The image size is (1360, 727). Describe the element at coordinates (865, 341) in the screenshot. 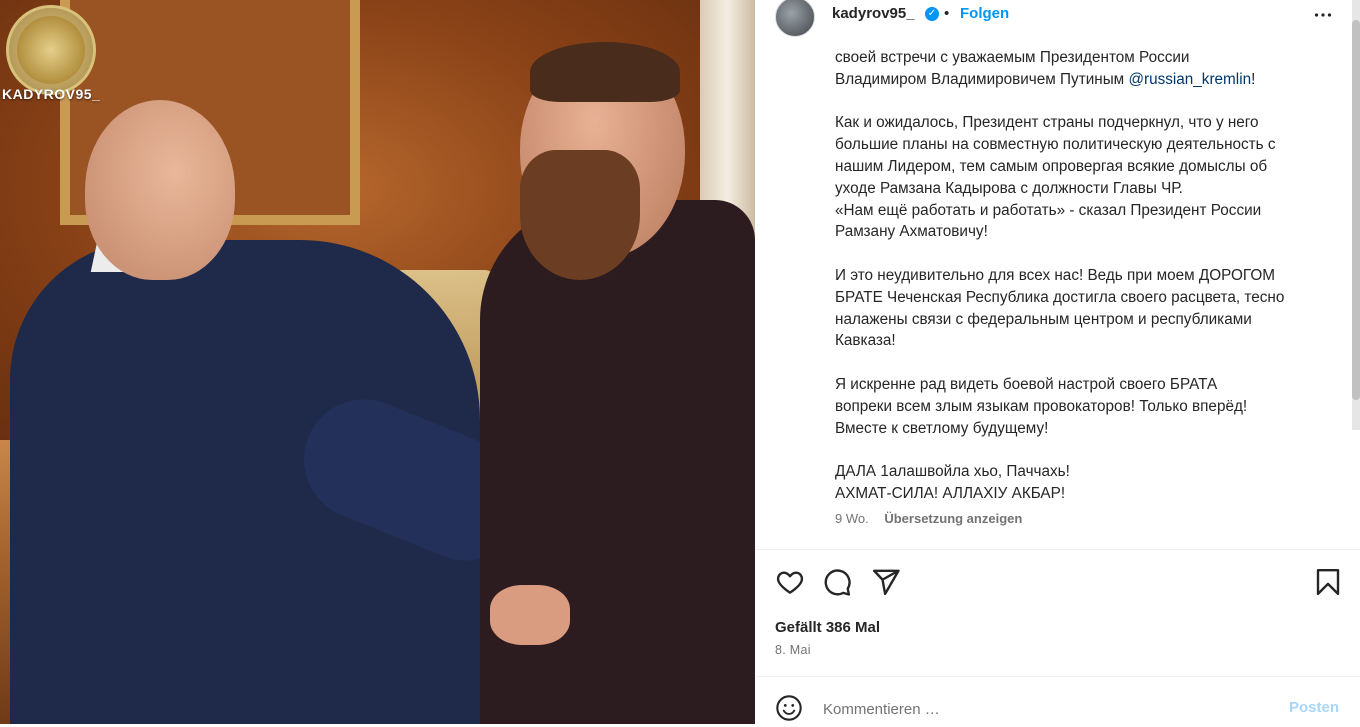

I see `caption-line: Кавказа!` at that location.